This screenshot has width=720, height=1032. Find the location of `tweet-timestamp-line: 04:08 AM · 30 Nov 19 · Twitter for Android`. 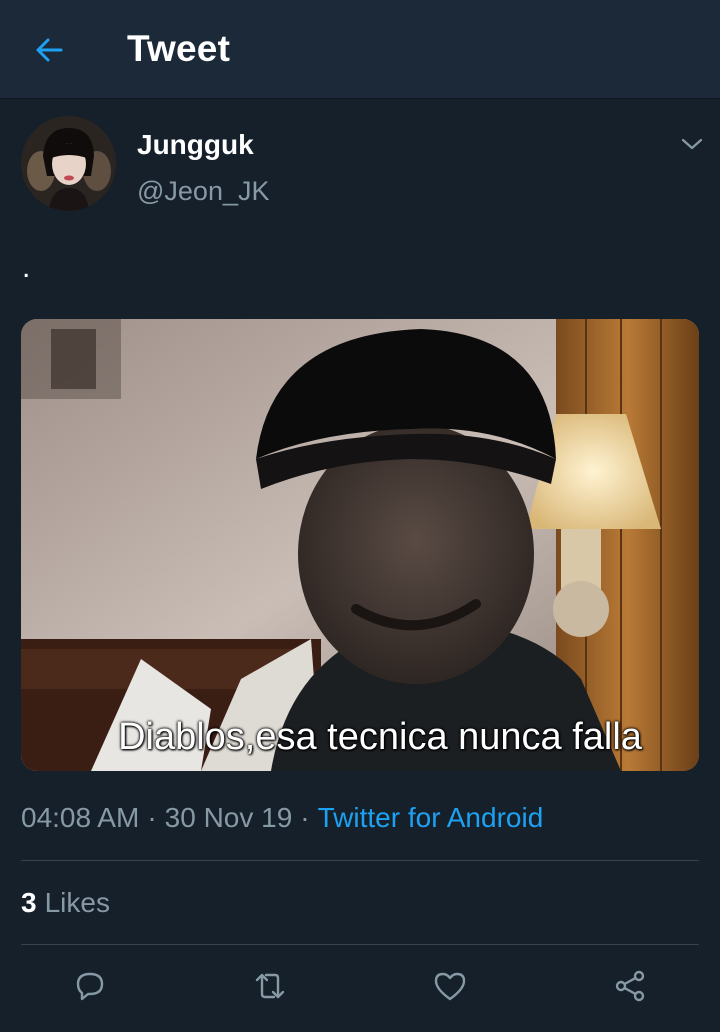

tweet-timestamp-line: 04:08 AM · 30 Nov 19 · Twitter for Android is located at coordinates (282, 818).